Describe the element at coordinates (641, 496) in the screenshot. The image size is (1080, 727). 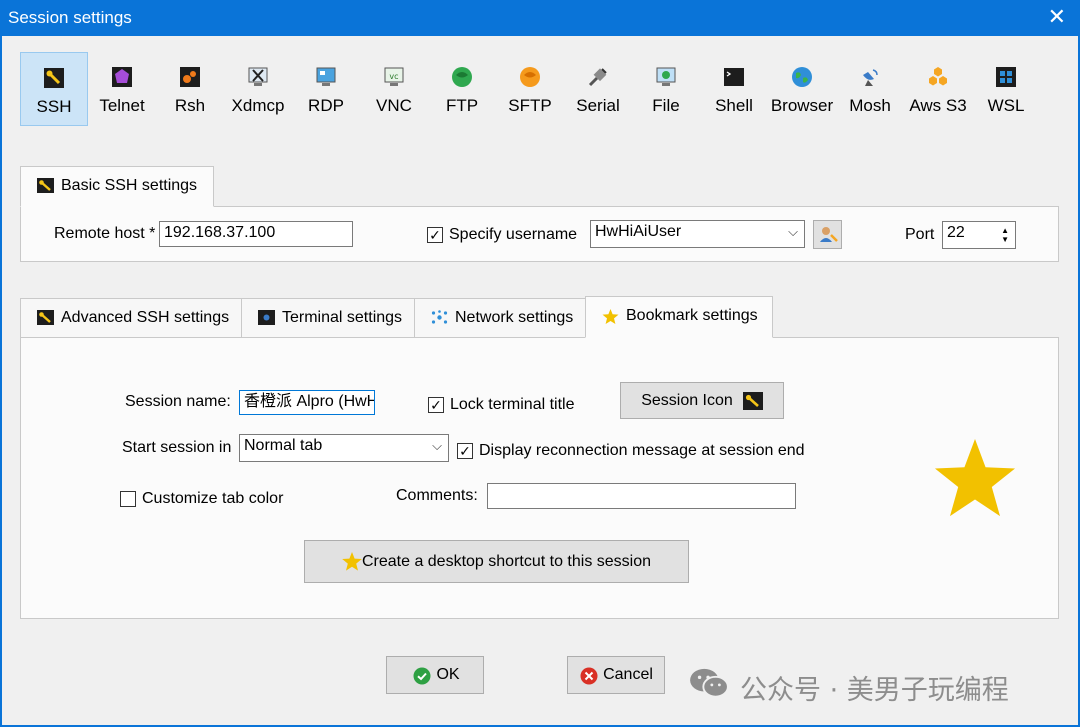
I see `comments-input` at that location.